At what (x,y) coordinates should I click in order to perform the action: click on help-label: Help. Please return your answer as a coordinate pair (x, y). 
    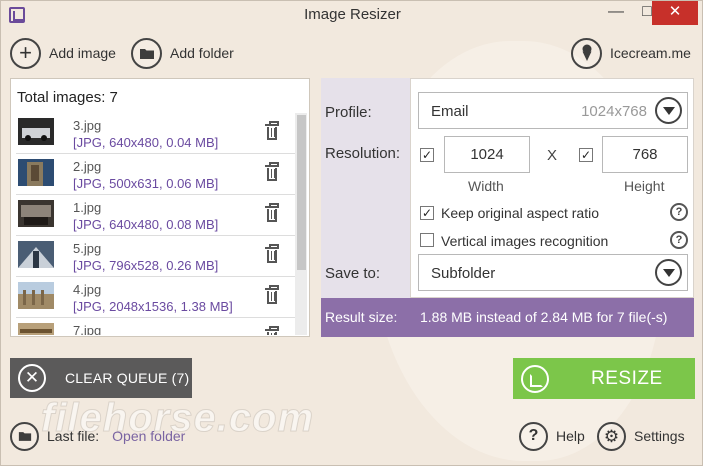
    Looking at the image, I should click on (570, 436).